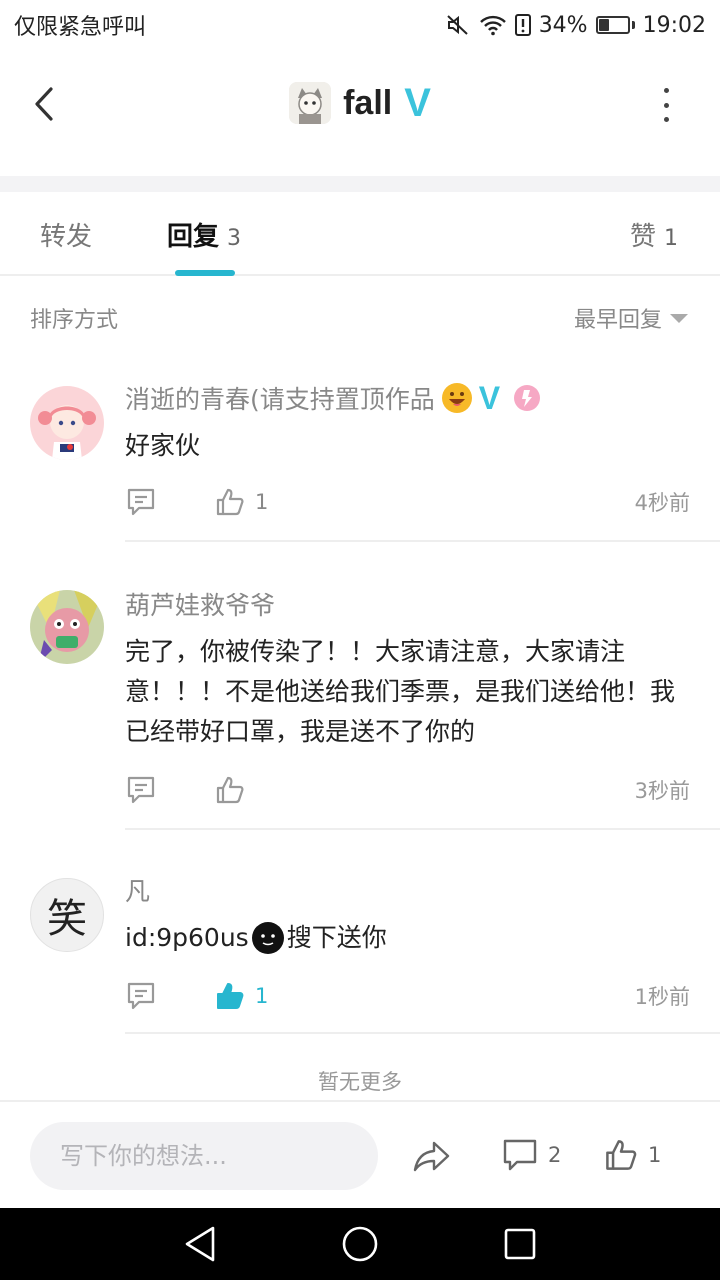 The height and width of the screenshot is (1280, 720). What do you see at coordinates (407, 423) in the screenshot?
I see `comment-body: 消逝的青春(请支持置顶作品 V 好家伙` at bounding box center [407, 423].